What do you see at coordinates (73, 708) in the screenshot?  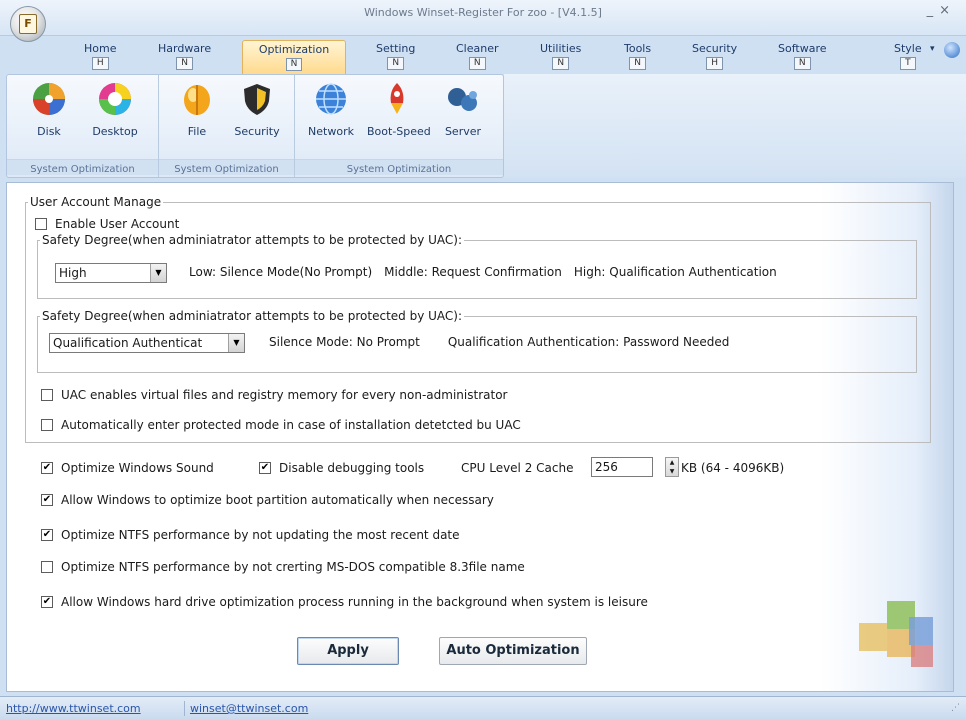 I see `website-link: http://www.ttwinset.com` at bounding box center [73, 708].